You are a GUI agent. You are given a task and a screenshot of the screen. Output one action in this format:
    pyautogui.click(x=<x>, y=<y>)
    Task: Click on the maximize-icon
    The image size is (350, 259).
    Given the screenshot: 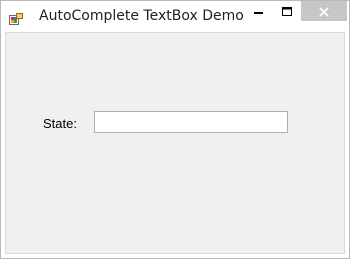 What is the action you would take?
    pyautogui.click(x=287, y=11)
    